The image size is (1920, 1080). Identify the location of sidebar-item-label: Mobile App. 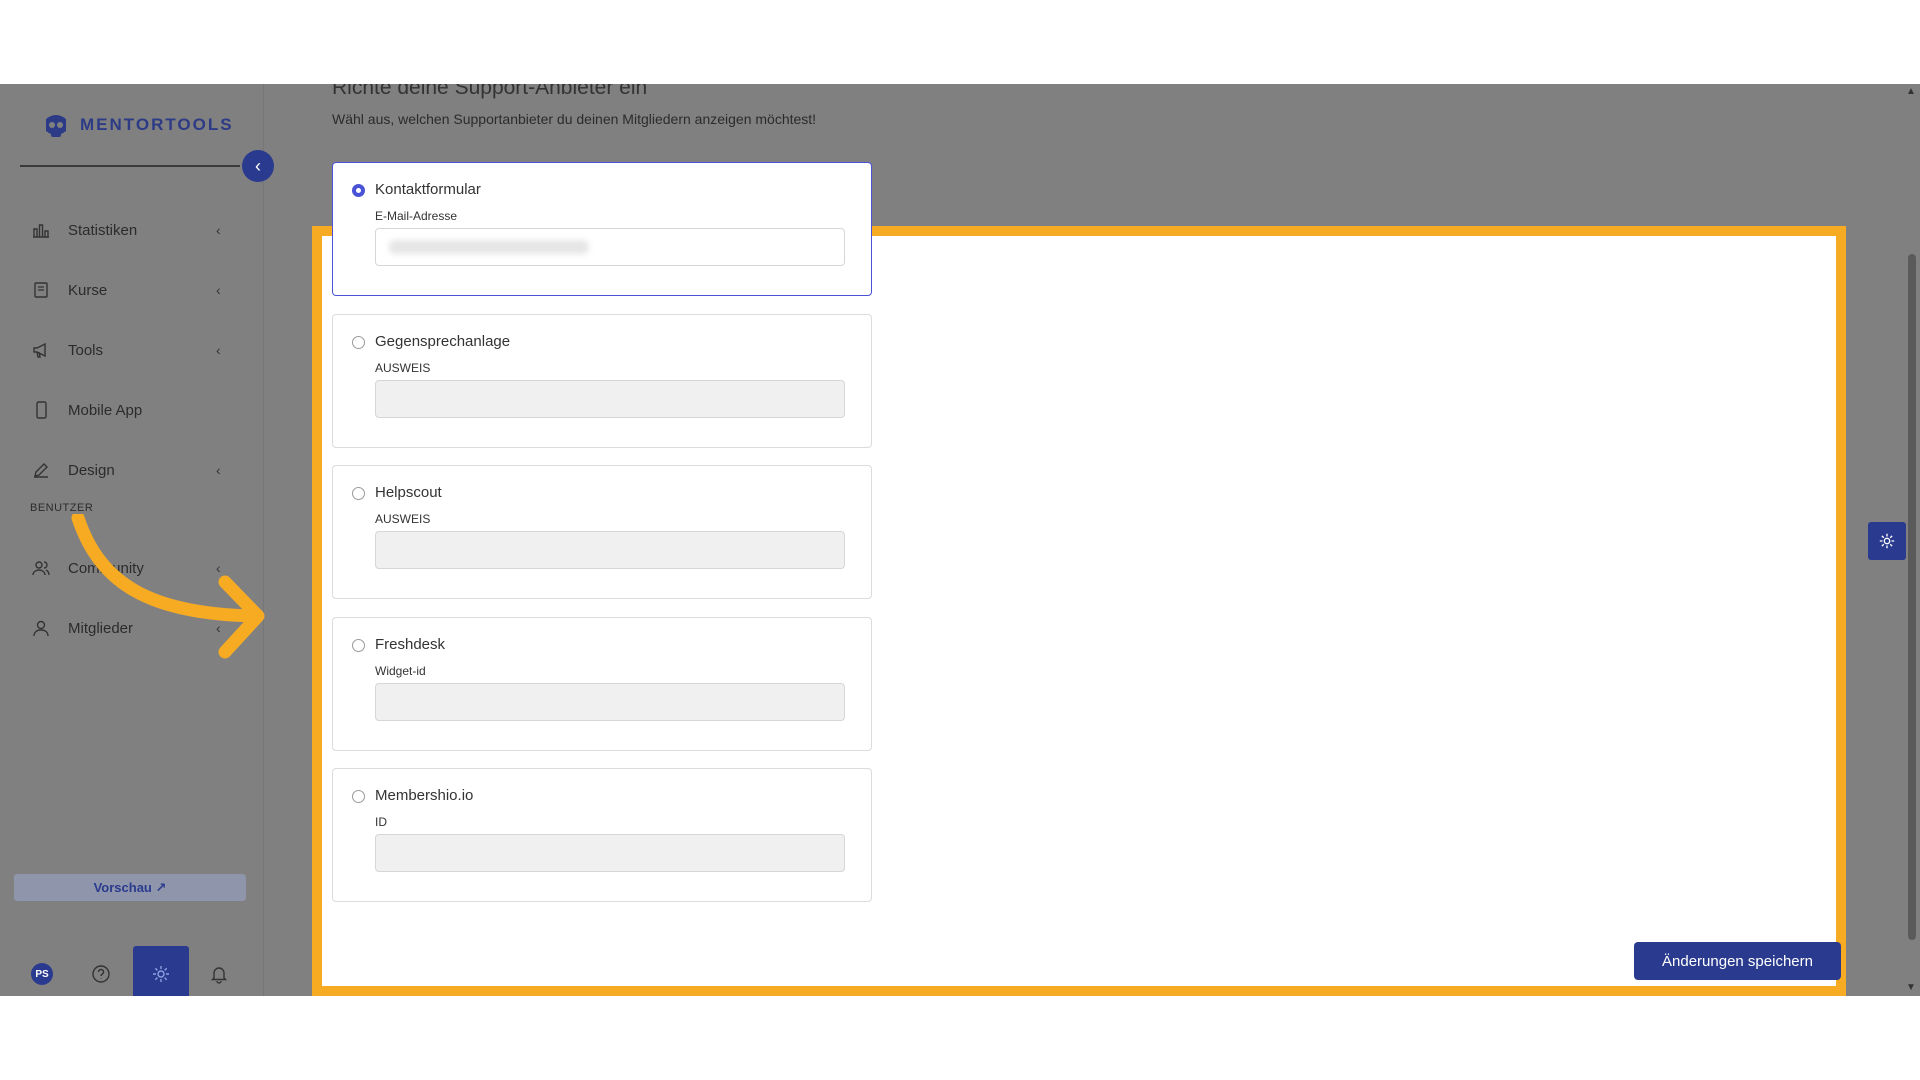
(105, 410).